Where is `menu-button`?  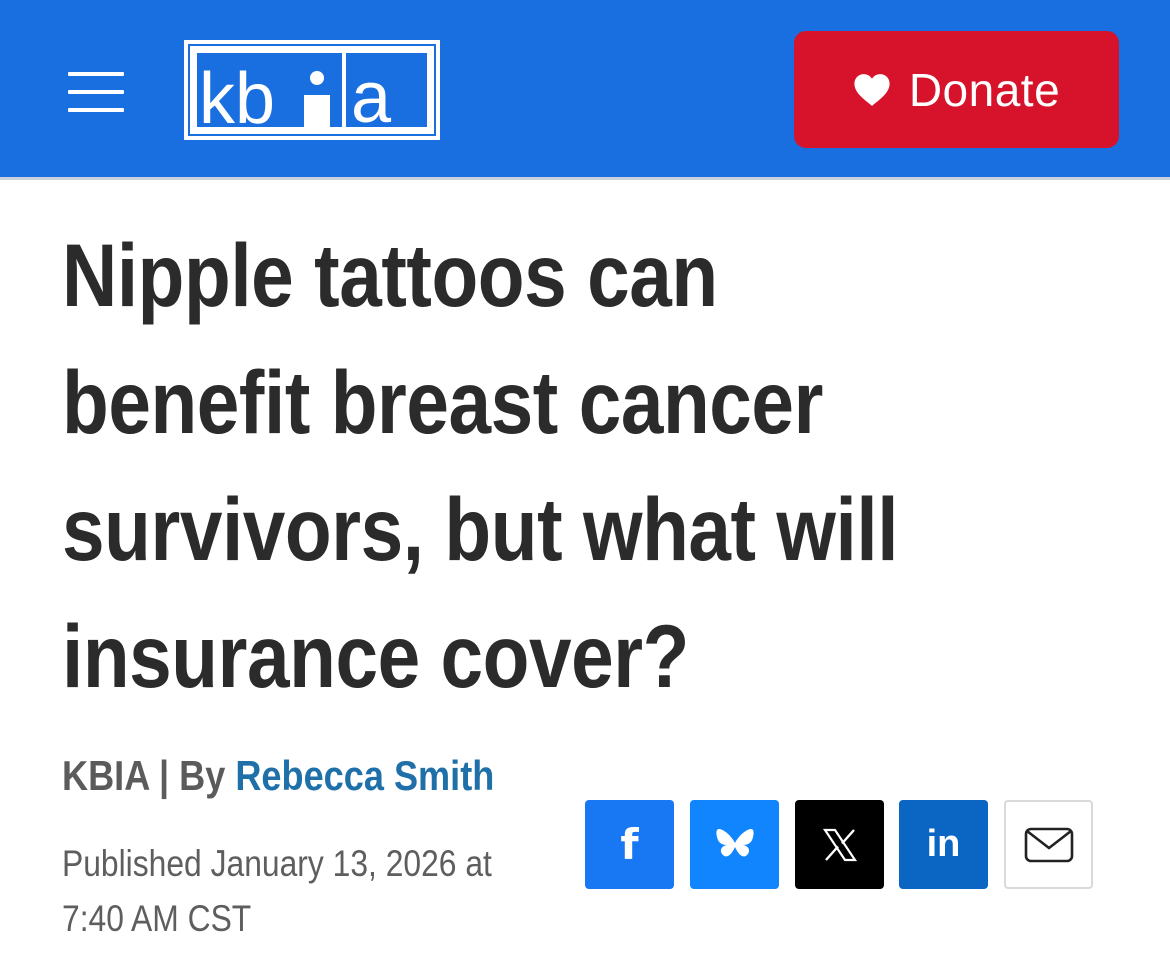 menu-button is located at coordinates (95, 91).